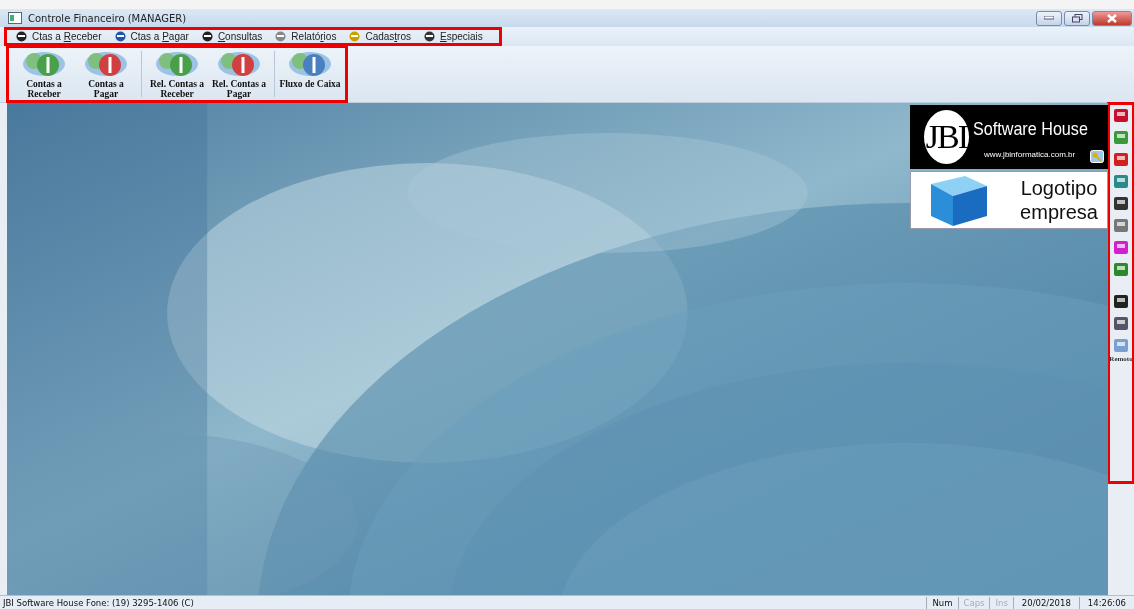 This screenshot has width=1134, height=609. Describe the element at coordinates (107, 18) in the screenshot. I see `window-title: Controle Financeiro (MANAGER)` at that location.